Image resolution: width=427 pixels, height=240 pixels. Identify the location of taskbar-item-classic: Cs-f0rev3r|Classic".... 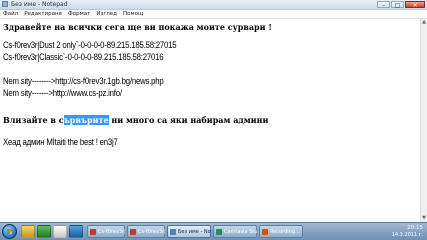
(146, 231).